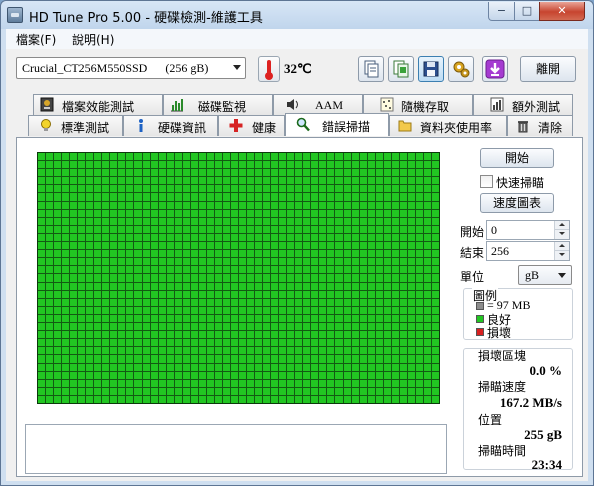  Describe the element at coordinates (528, 230) in the screenshot. I see `start-position-input: 0` at that location.